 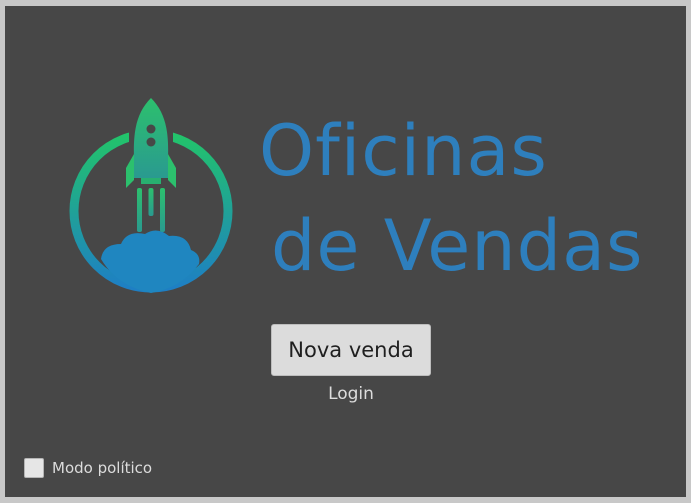 I want to click on political-mode-option: Modo político, so click(x=88, y=468).